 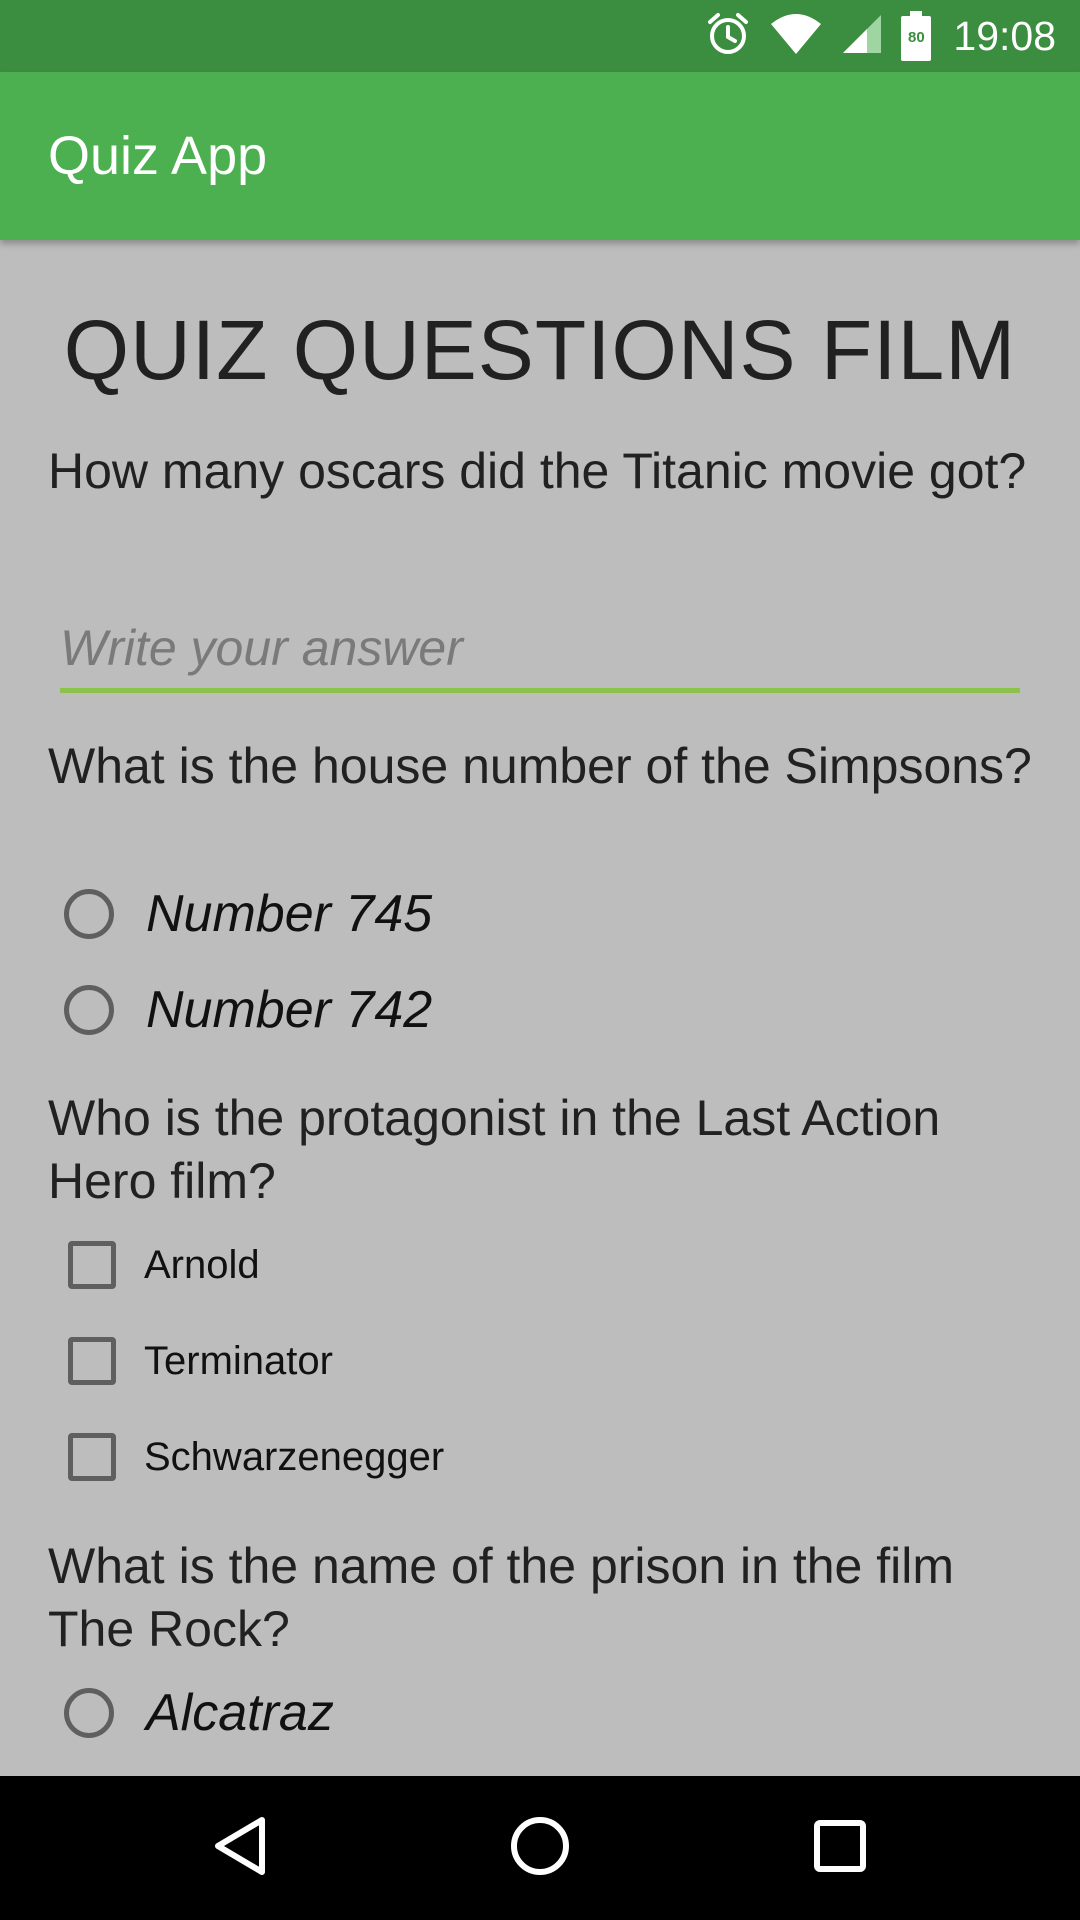 What do you see at coordinates (796, 36) in the screenshot?
I see `wifi-icon` at bounding box center [796, 36].